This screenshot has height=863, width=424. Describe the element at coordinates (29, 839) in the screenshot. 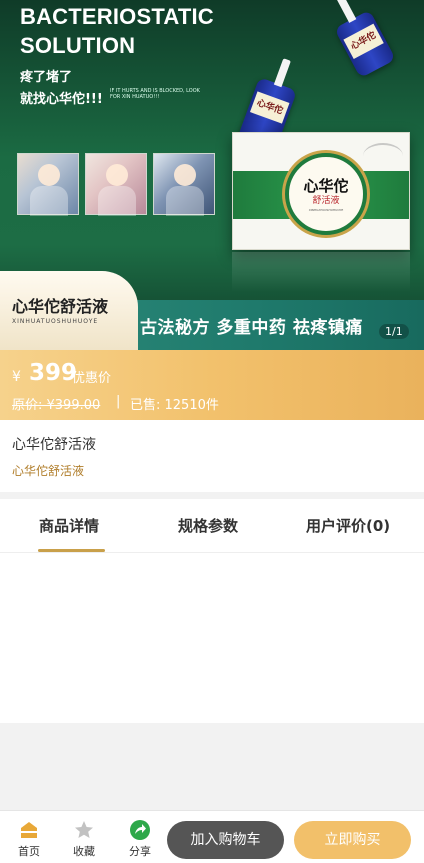

I see `nav-home: 首页` at that location.